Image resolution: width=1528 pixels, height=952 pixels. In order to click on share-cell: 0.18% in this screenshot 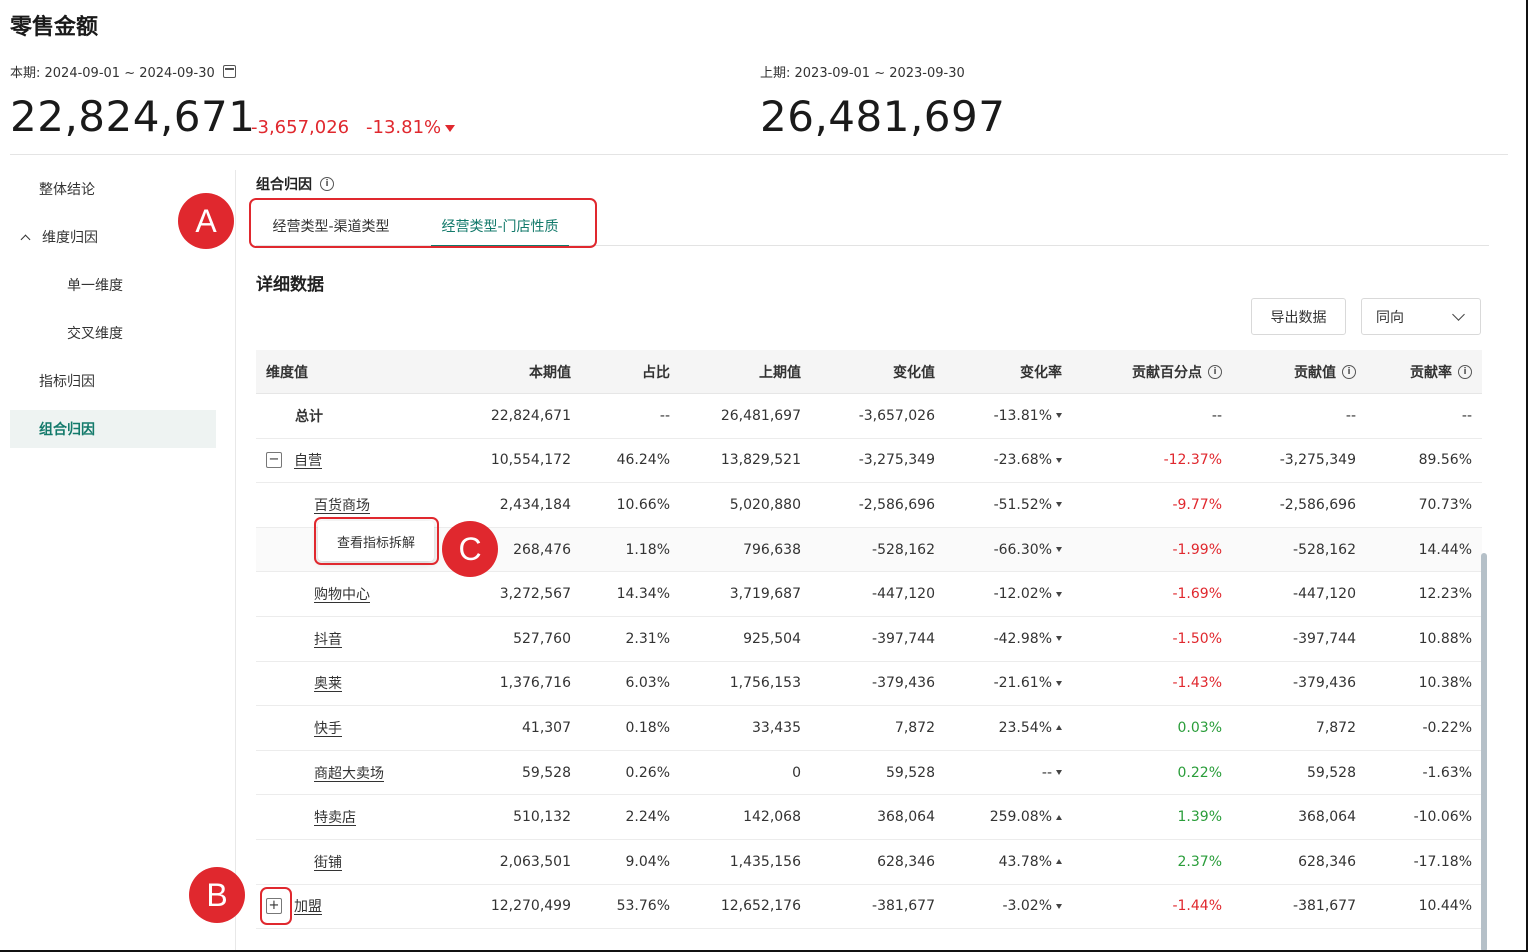, I will do `click(647, 727)`.